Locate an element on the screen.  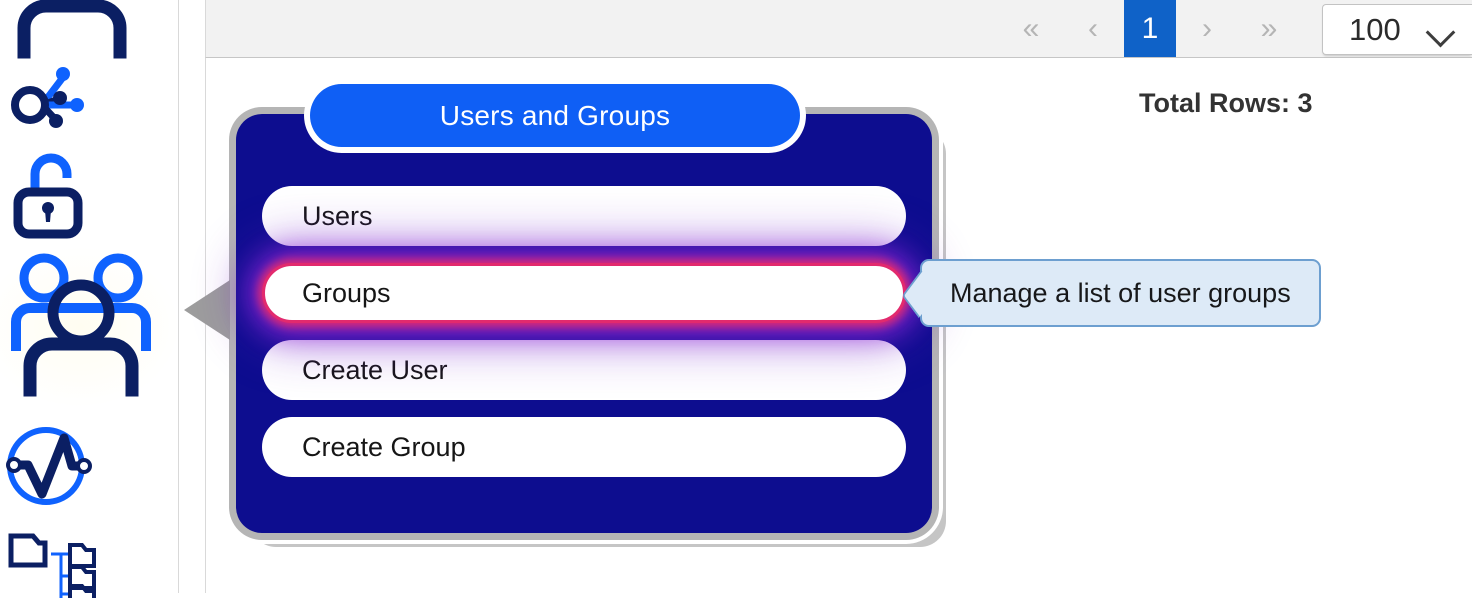
flyout-item-groups: Groups is located at coordinates (584, 293).